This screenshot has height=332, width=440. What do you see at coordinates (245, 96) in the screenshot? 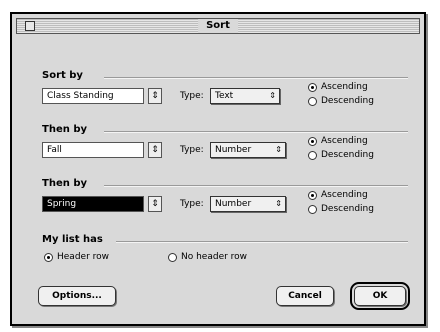
I see `sort-by-type-popup: Text ⇕` at bounding box center [245, 96].